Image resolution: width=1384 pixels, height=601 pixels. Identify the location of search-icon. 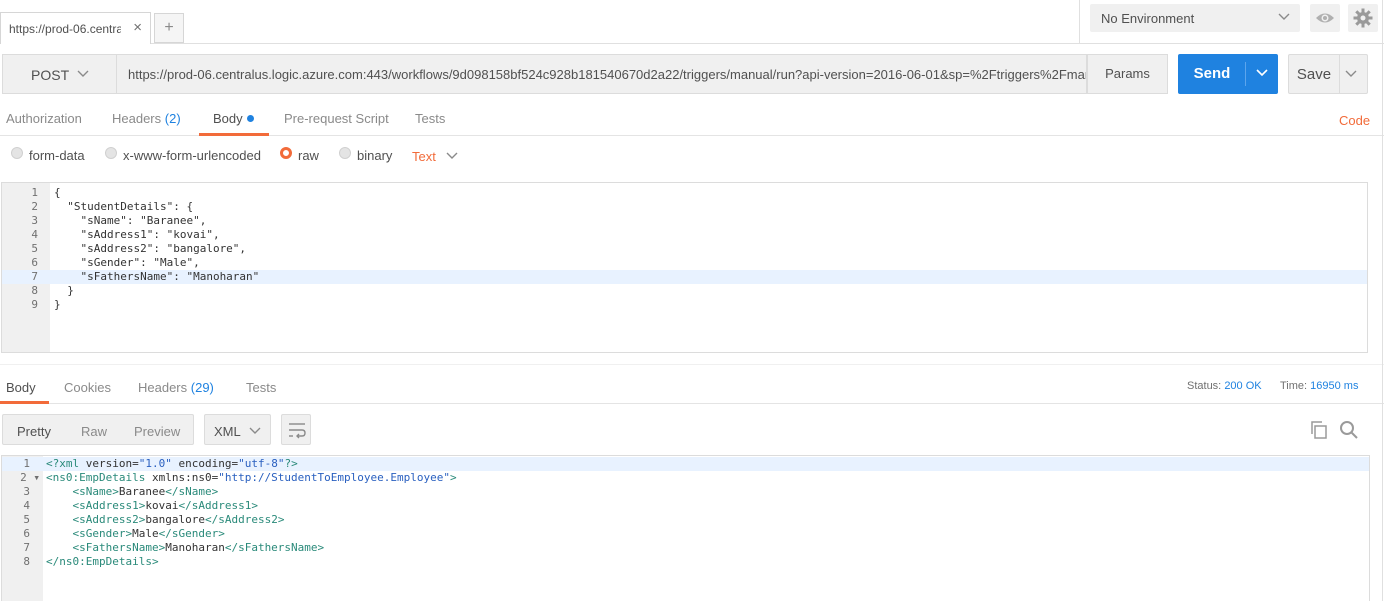
(1349, 430).